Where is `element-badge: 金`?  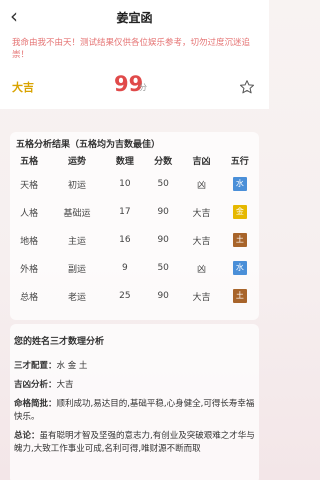 element-badge: 金 is located at coordinates (239, 212).